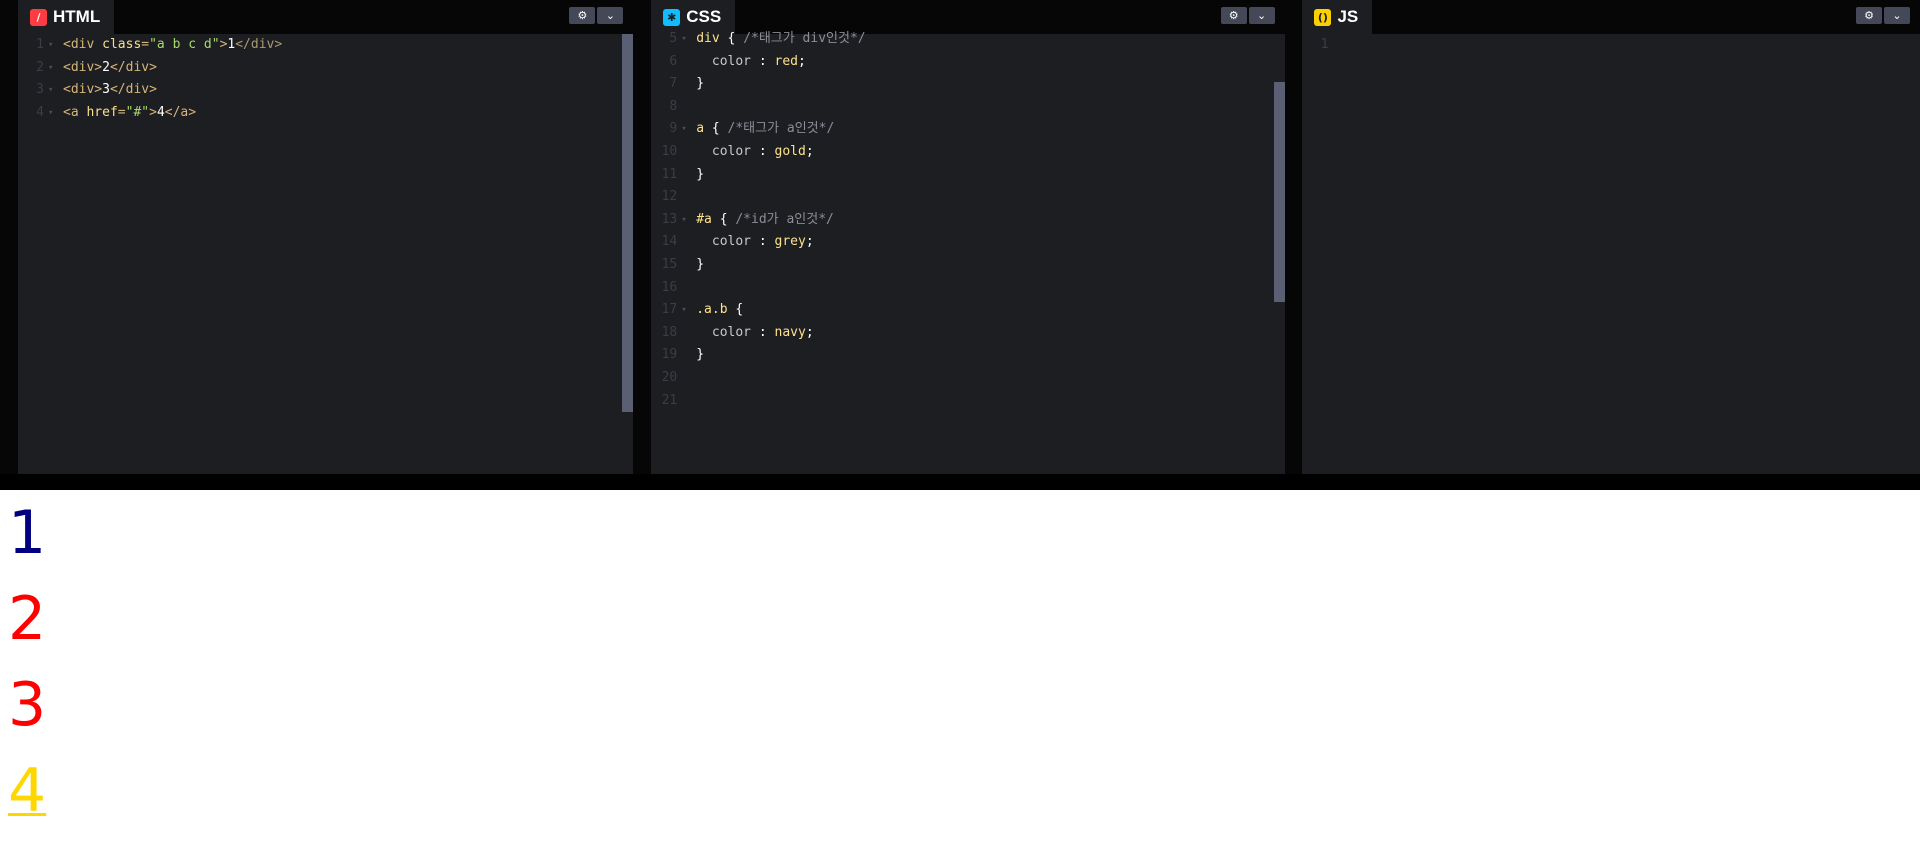  Describe the element at coordinates (38, 17) in the screenshot. I see `html-slash-icon: /` at that location.